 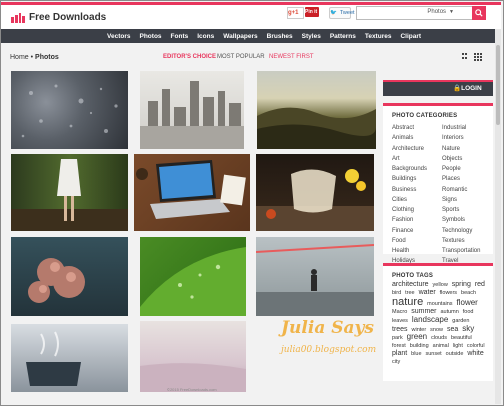 I want to click on site-logo: Free Downloads, so click(x=58, y=17).